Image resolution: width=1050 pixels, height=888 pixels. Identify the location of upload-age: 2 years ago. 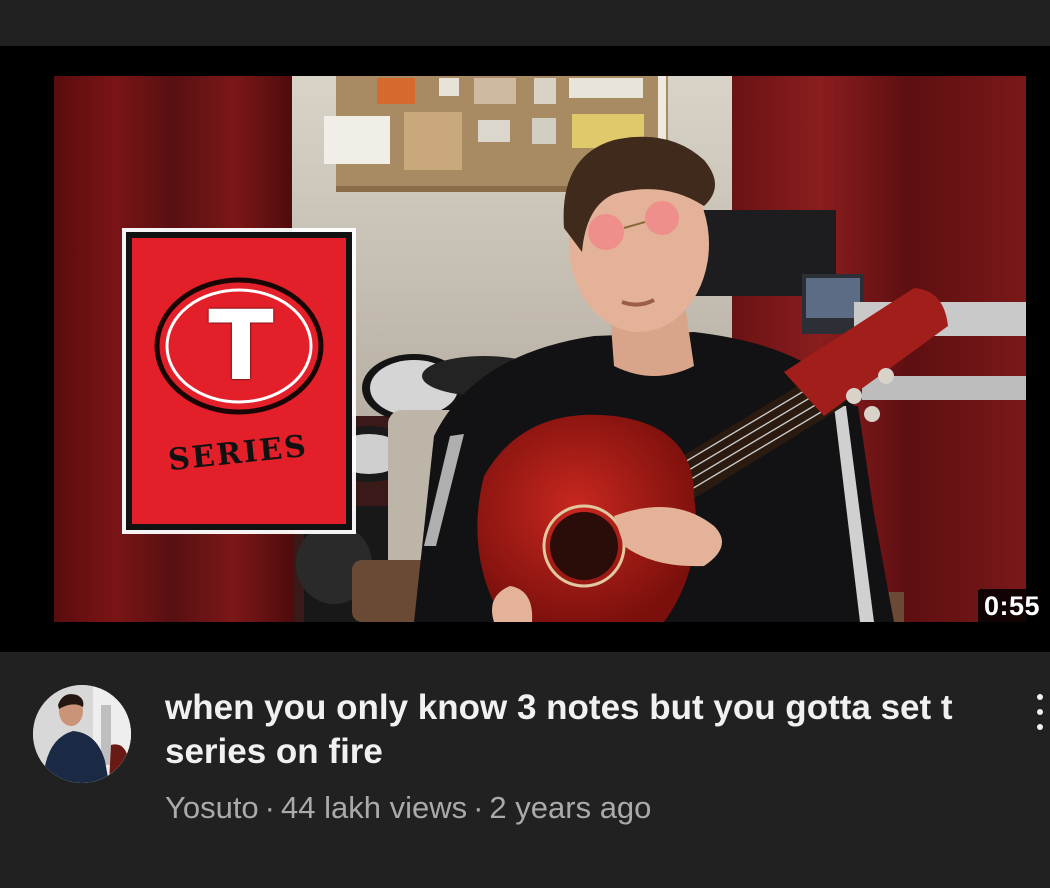
(570, 807).